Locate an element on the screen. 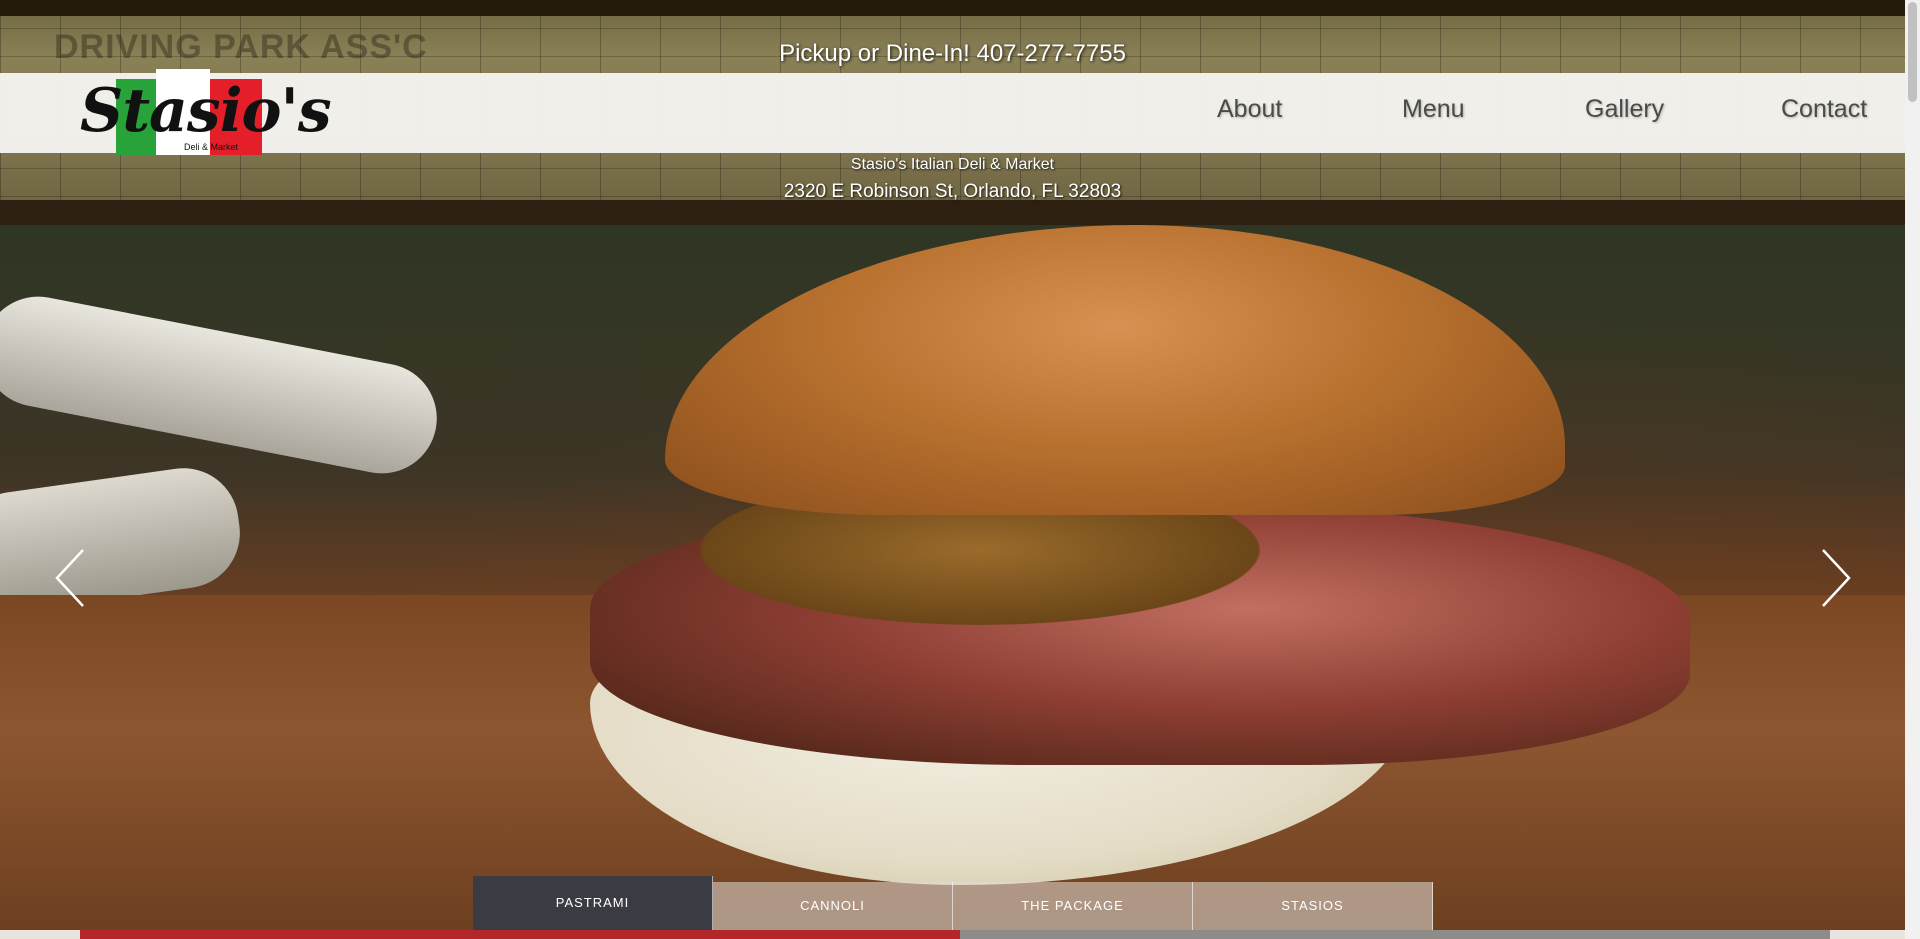  tab-stasios: STASIOS is located at coordinates (1313, 906).